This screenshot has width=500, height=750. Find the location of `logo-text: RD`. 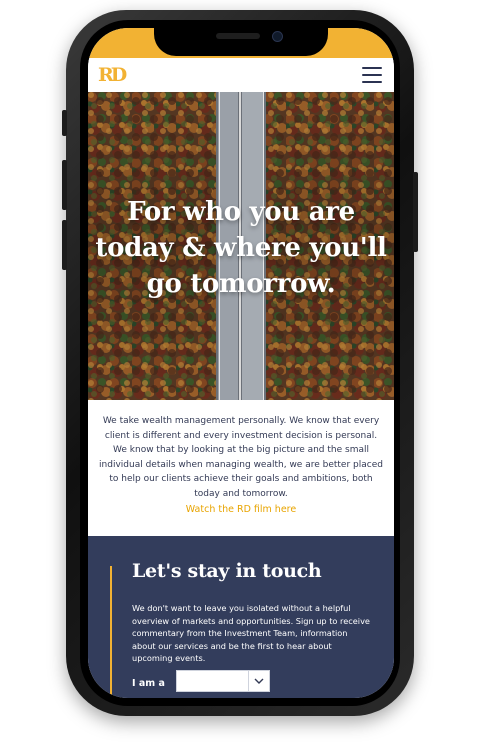

logo-text: RD is located at coordinates (112, 74).